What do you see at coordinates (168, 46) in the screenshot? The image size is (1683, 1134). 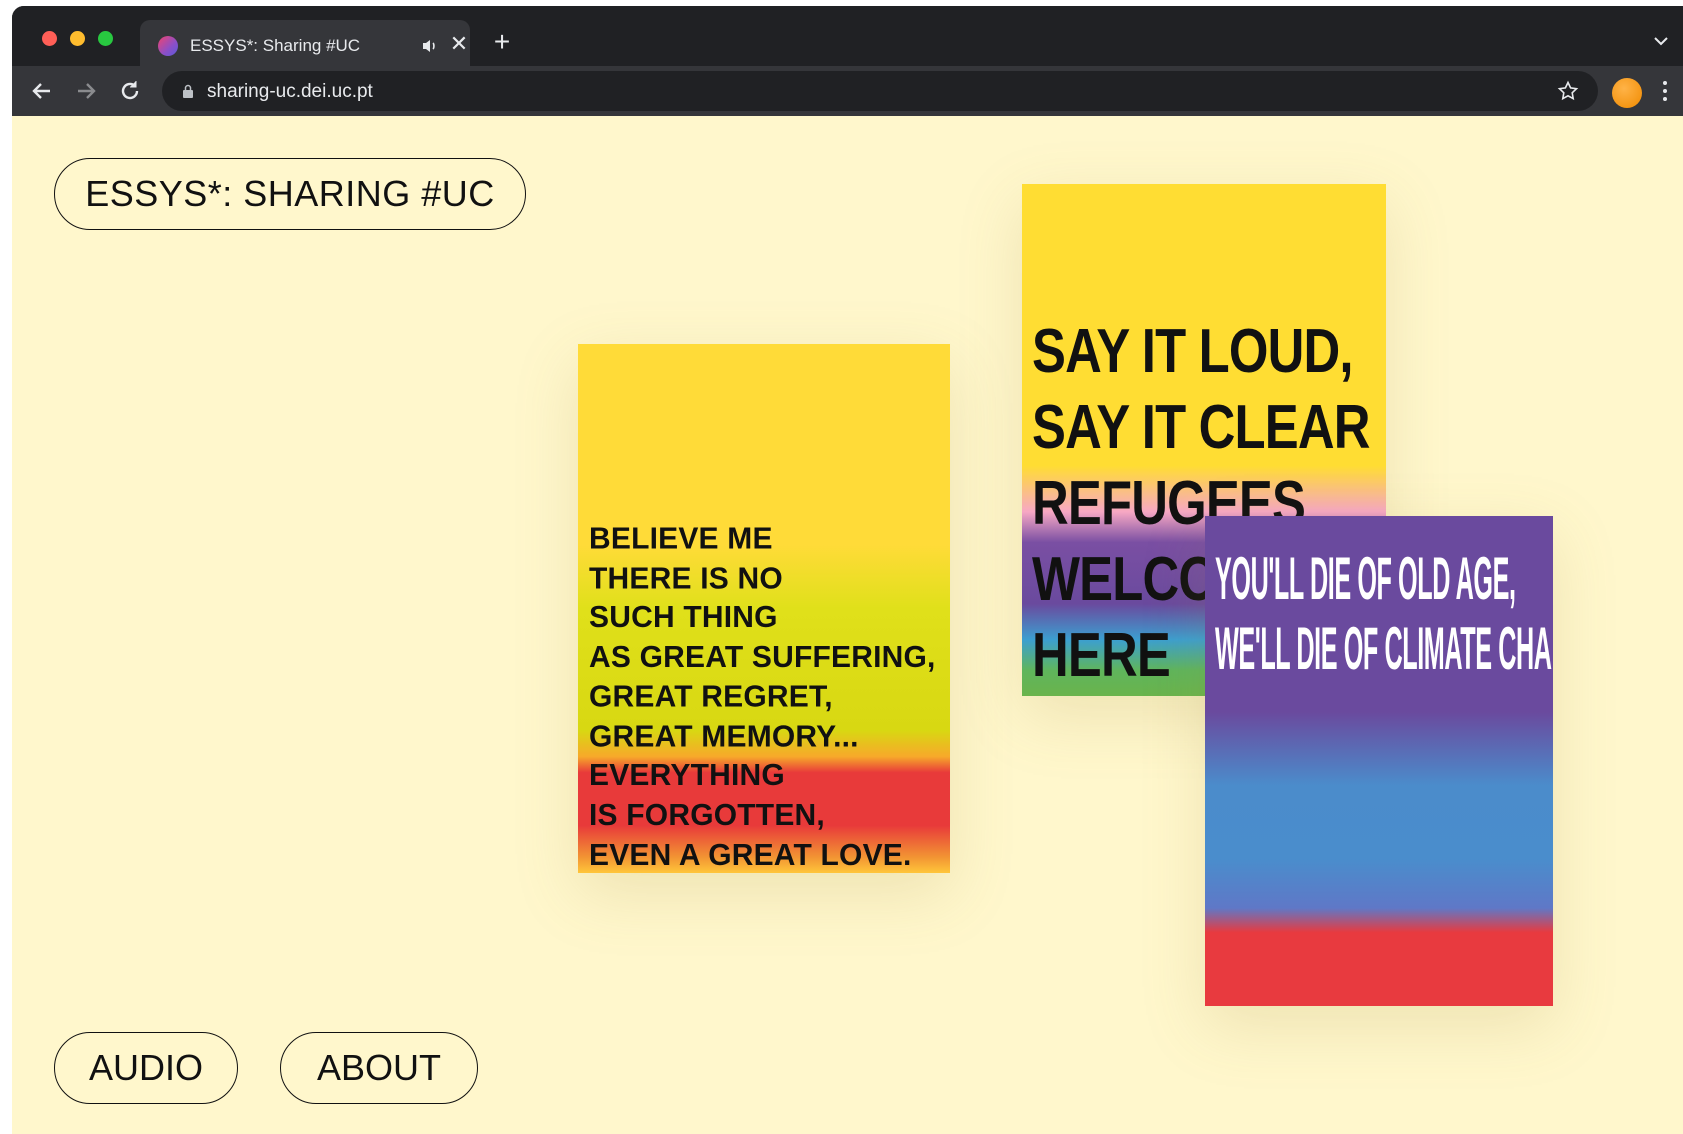 I see `favicon-icon` at bounding box center [168, 46].